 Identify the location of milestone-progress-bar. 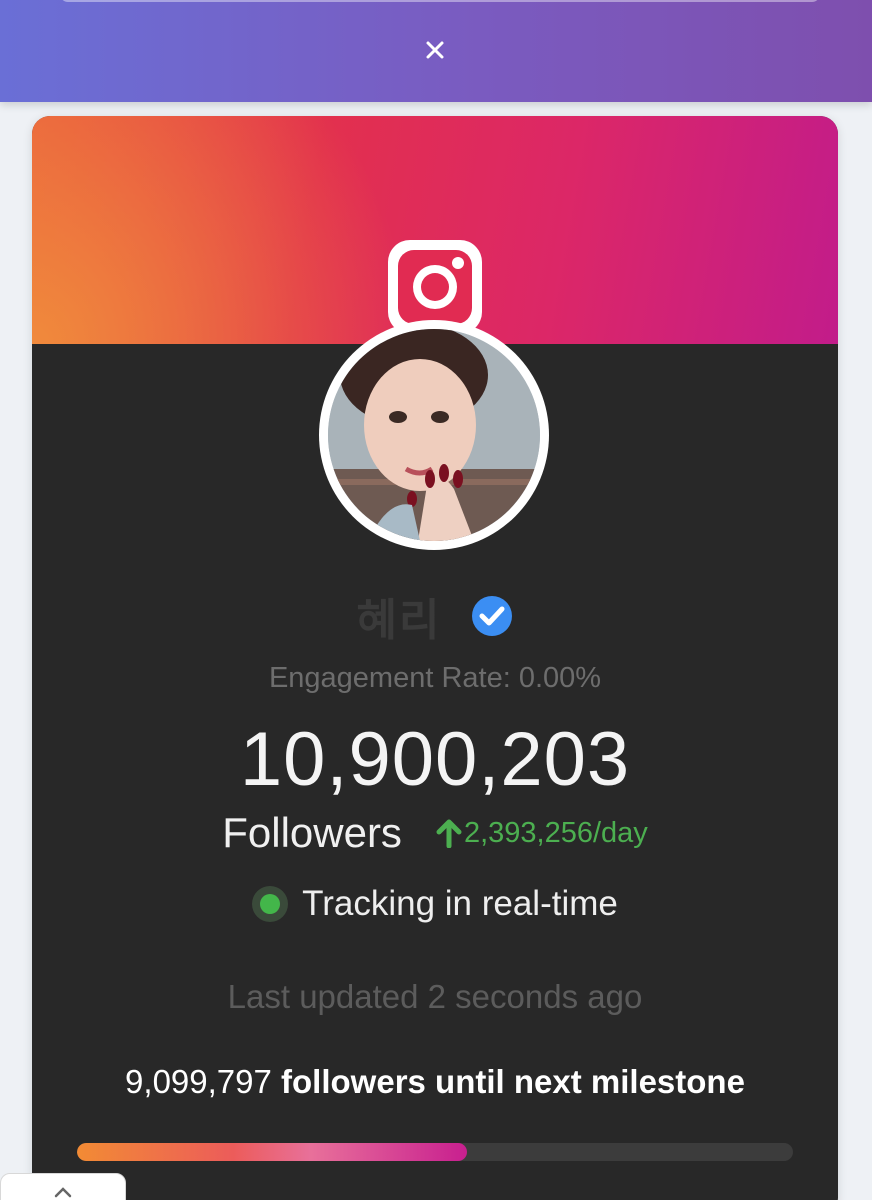
(435, 1152).